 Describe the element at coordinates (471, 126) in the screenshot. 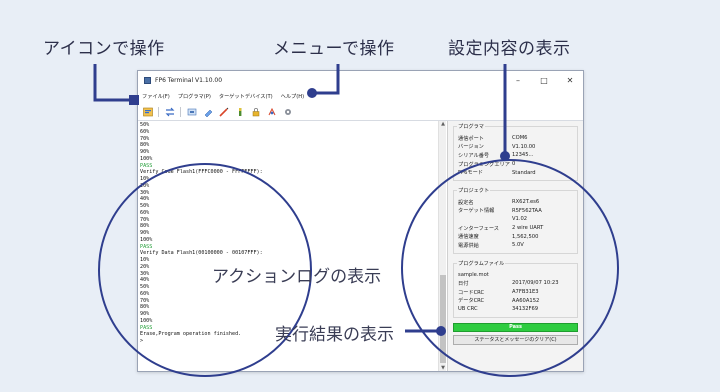

I see `programmer-group-title: プログラマ` at that location.